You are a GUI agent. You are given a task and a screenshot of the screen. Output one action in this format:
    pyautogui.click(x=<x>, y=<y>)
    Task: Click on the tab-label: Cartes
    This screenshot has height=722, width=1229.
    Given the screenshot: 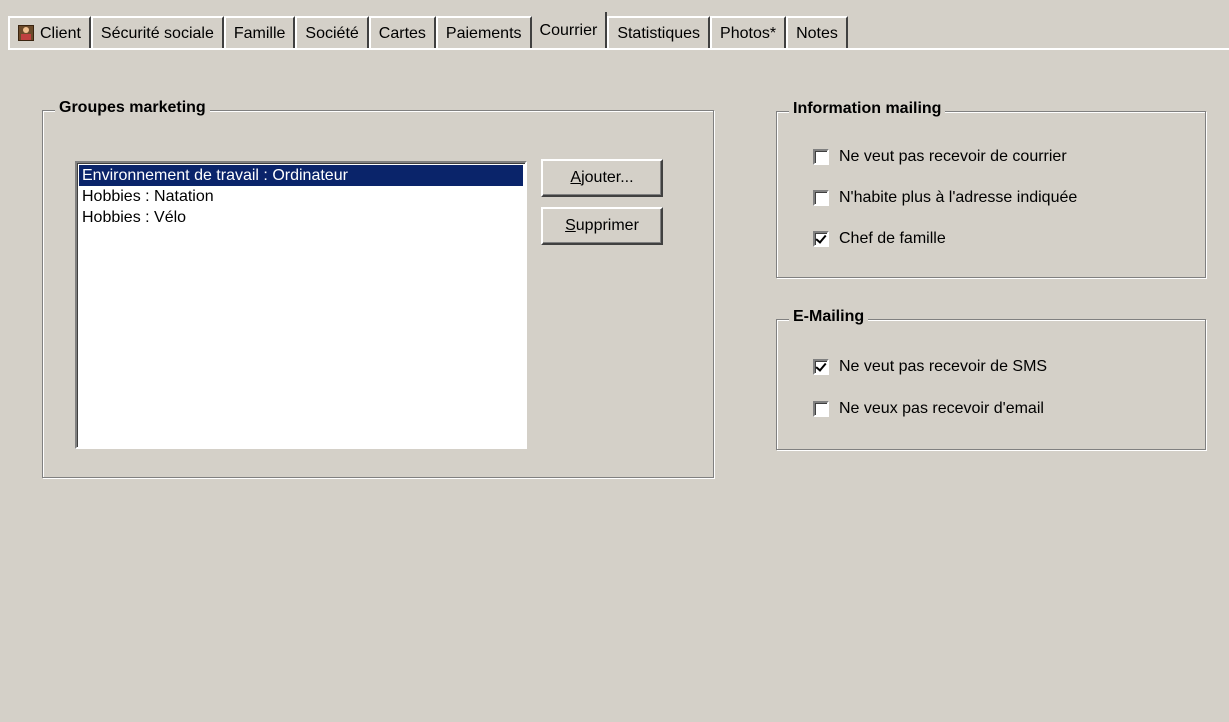 What is the action you would take?
    pyautogui.click(x=402, y=33)
    